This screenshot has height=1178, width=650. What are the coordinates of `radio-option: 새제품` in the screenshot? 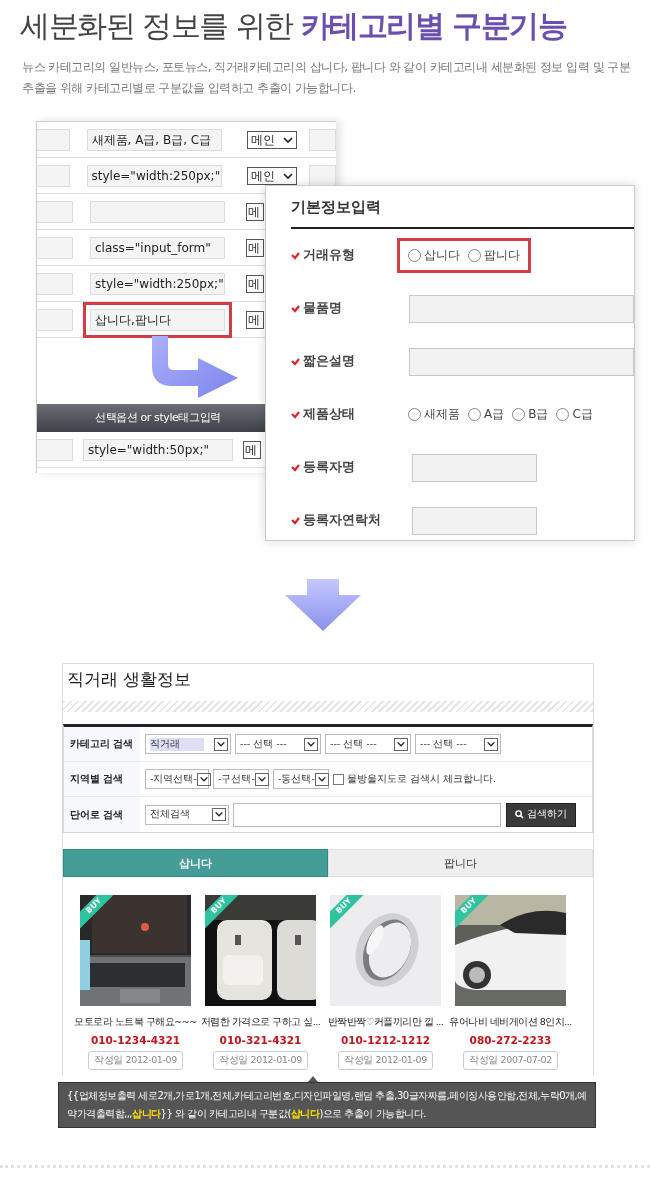 It's located at (434, 414).